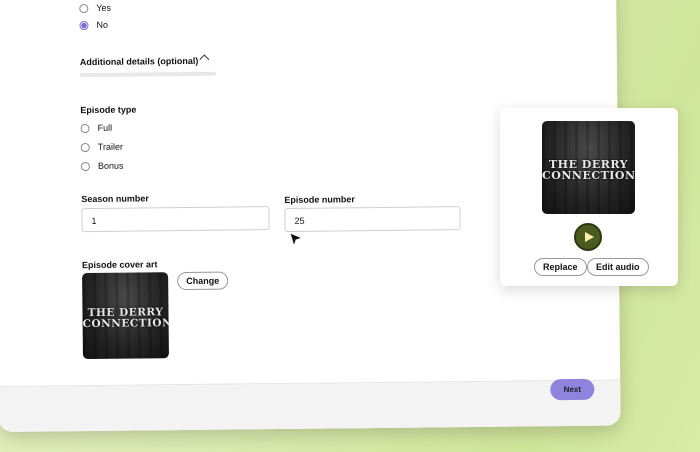  I want to click on cover-art-image: THE DERRY CONNECTION, so click(125, 316).